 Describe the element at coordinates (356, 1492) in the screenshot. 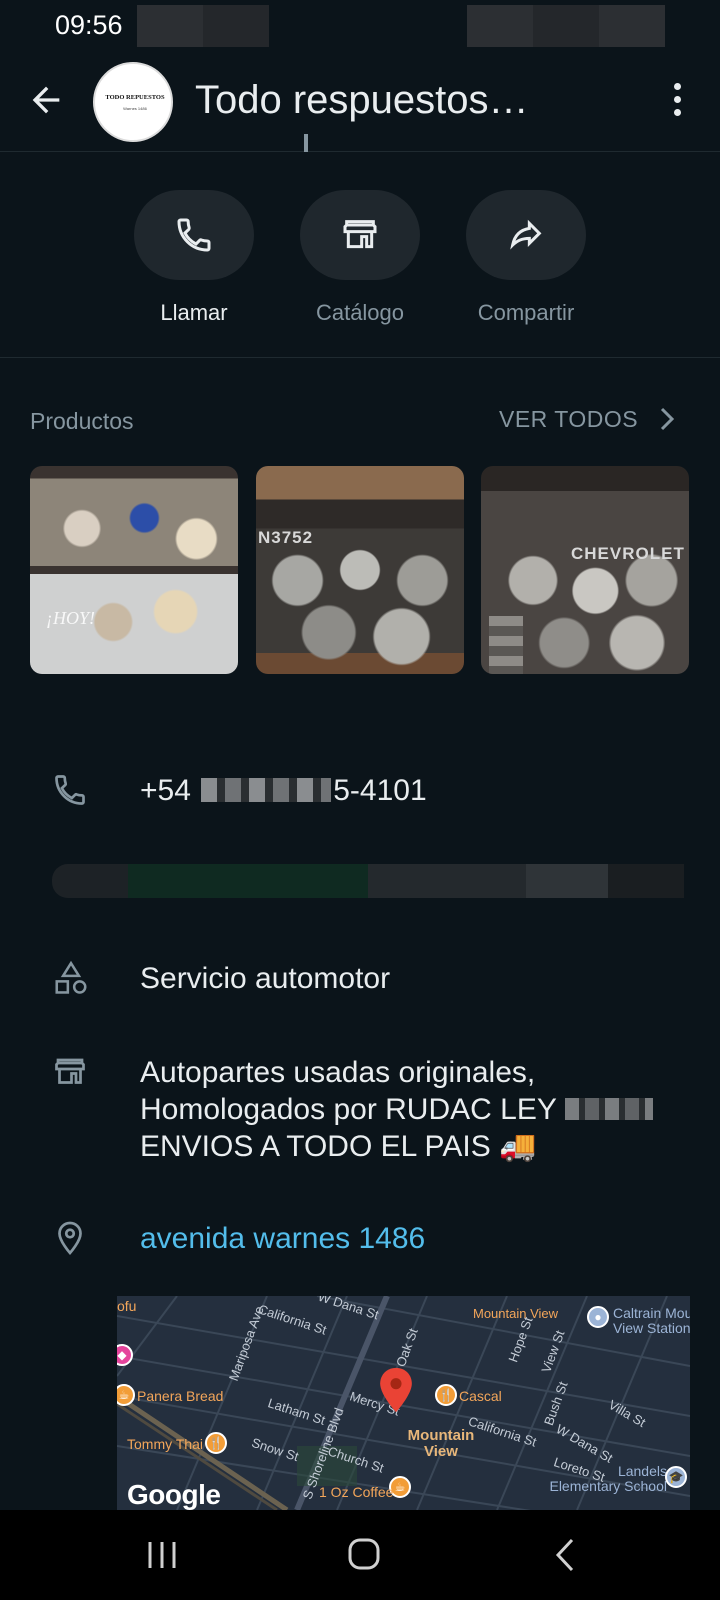

I see `poi-label: 1 Oz Coffee` at that location.